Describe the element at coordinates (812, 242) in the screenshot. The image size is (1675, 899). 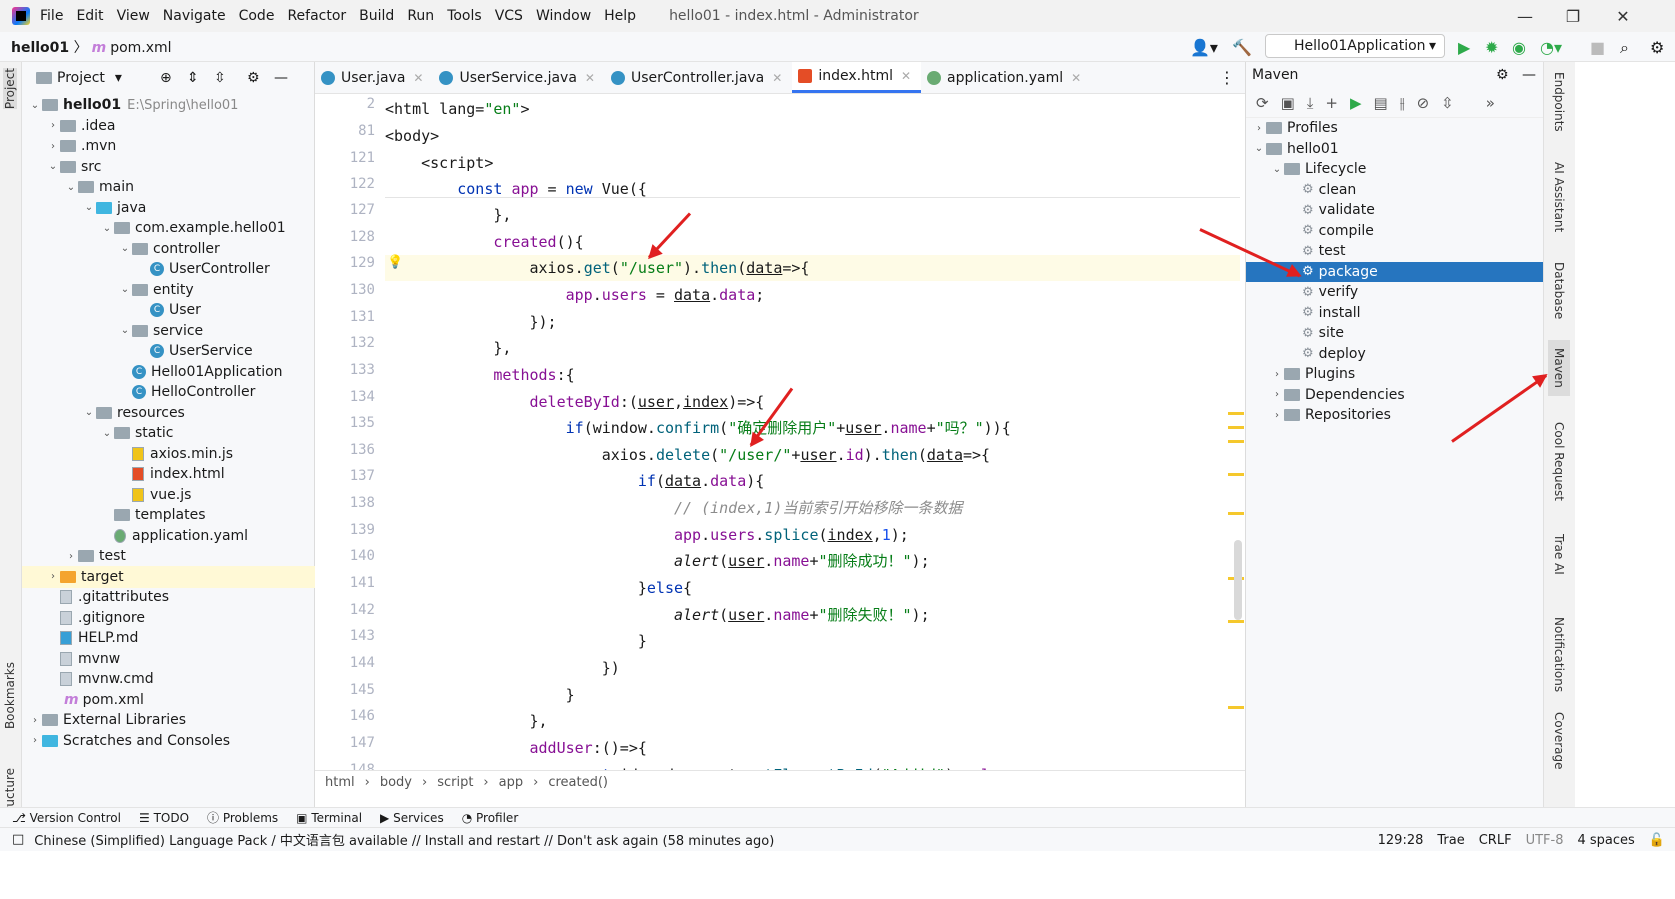
I see `code-line: created(){` at that location.